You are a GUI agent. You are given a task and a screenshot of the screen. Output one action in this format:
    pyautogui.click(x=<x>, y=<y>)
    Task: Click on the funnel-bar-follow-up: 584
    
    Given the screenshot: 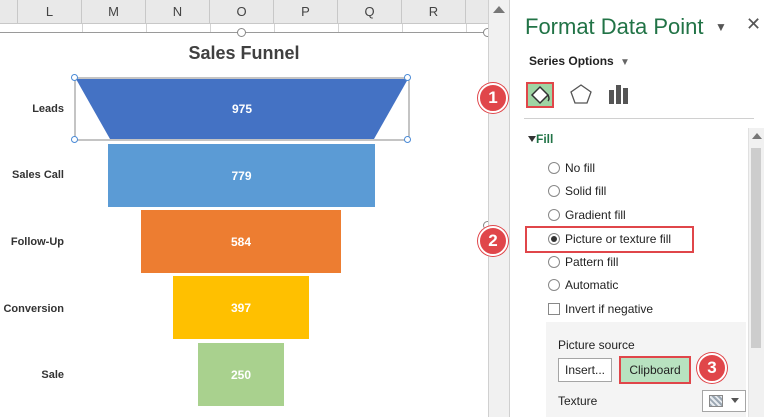 What is the action you would take?
    pyautogui.click(x=241, y=241)
    